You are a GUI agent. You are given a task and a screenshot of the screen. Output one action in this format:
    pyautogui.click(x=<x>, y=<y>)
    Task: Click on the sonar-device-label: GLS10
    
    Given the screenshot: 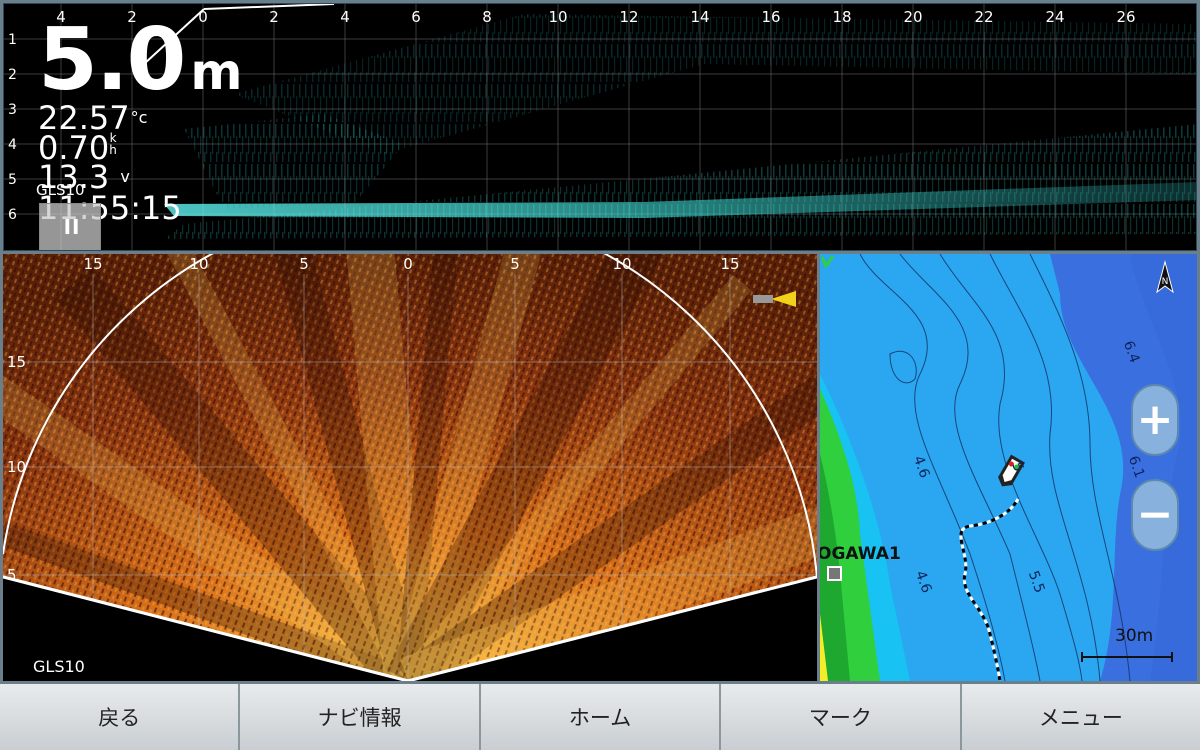 What is the action you would take?
    pyautogui.click(x=59, y=666)
    